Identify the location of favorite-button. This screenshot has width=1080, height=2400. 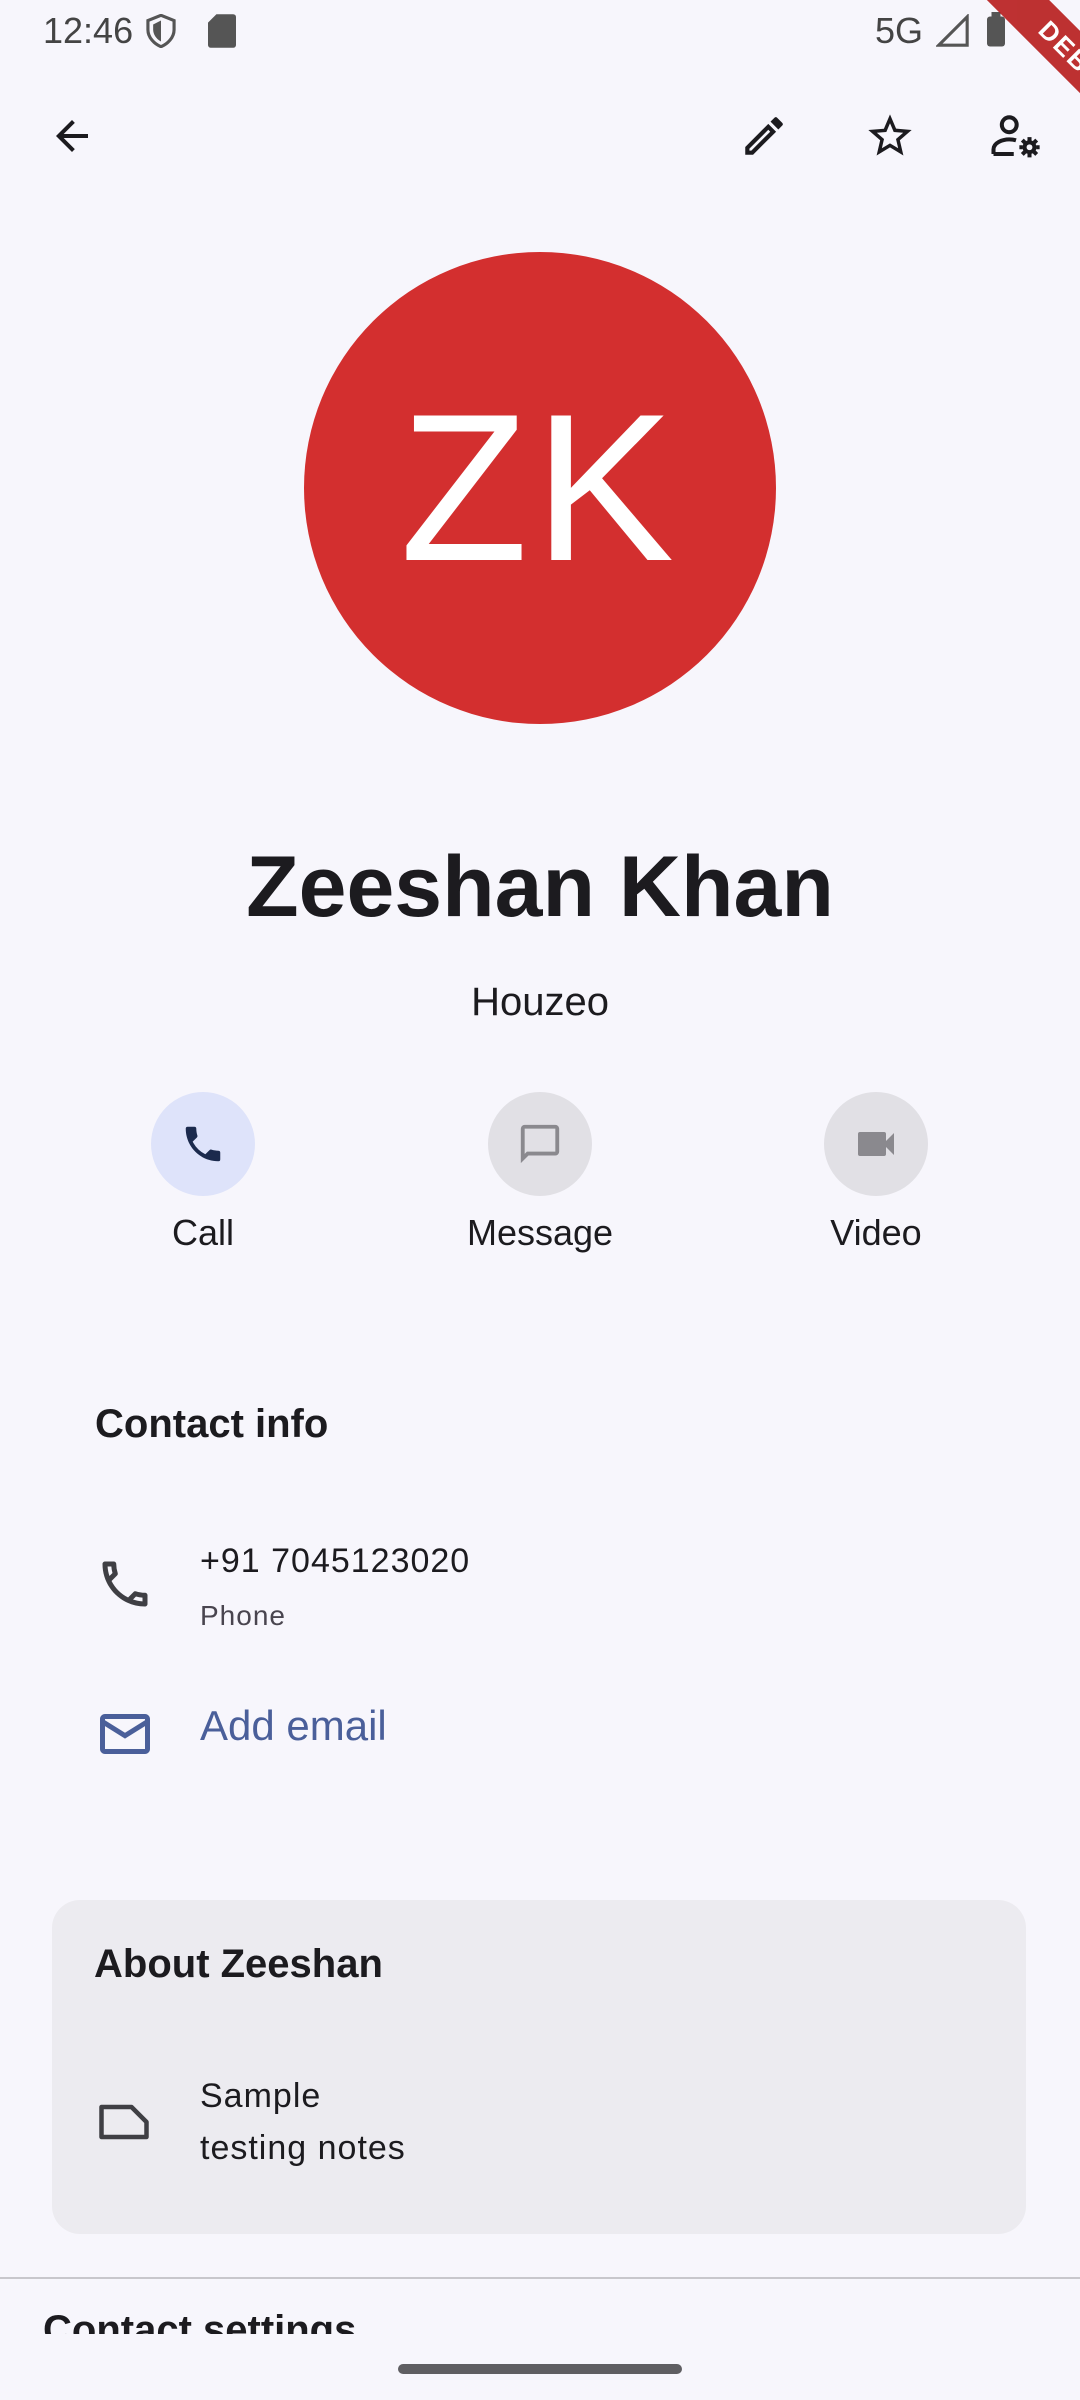
(890, 136).